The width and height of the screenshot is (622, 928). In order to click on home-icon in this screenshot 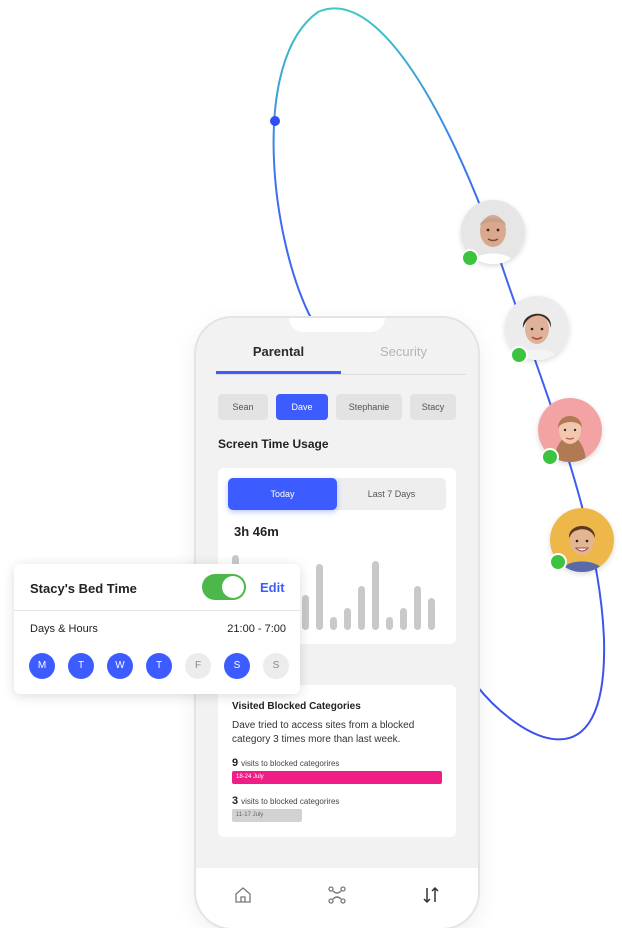, I will do `click(243, 895)`.